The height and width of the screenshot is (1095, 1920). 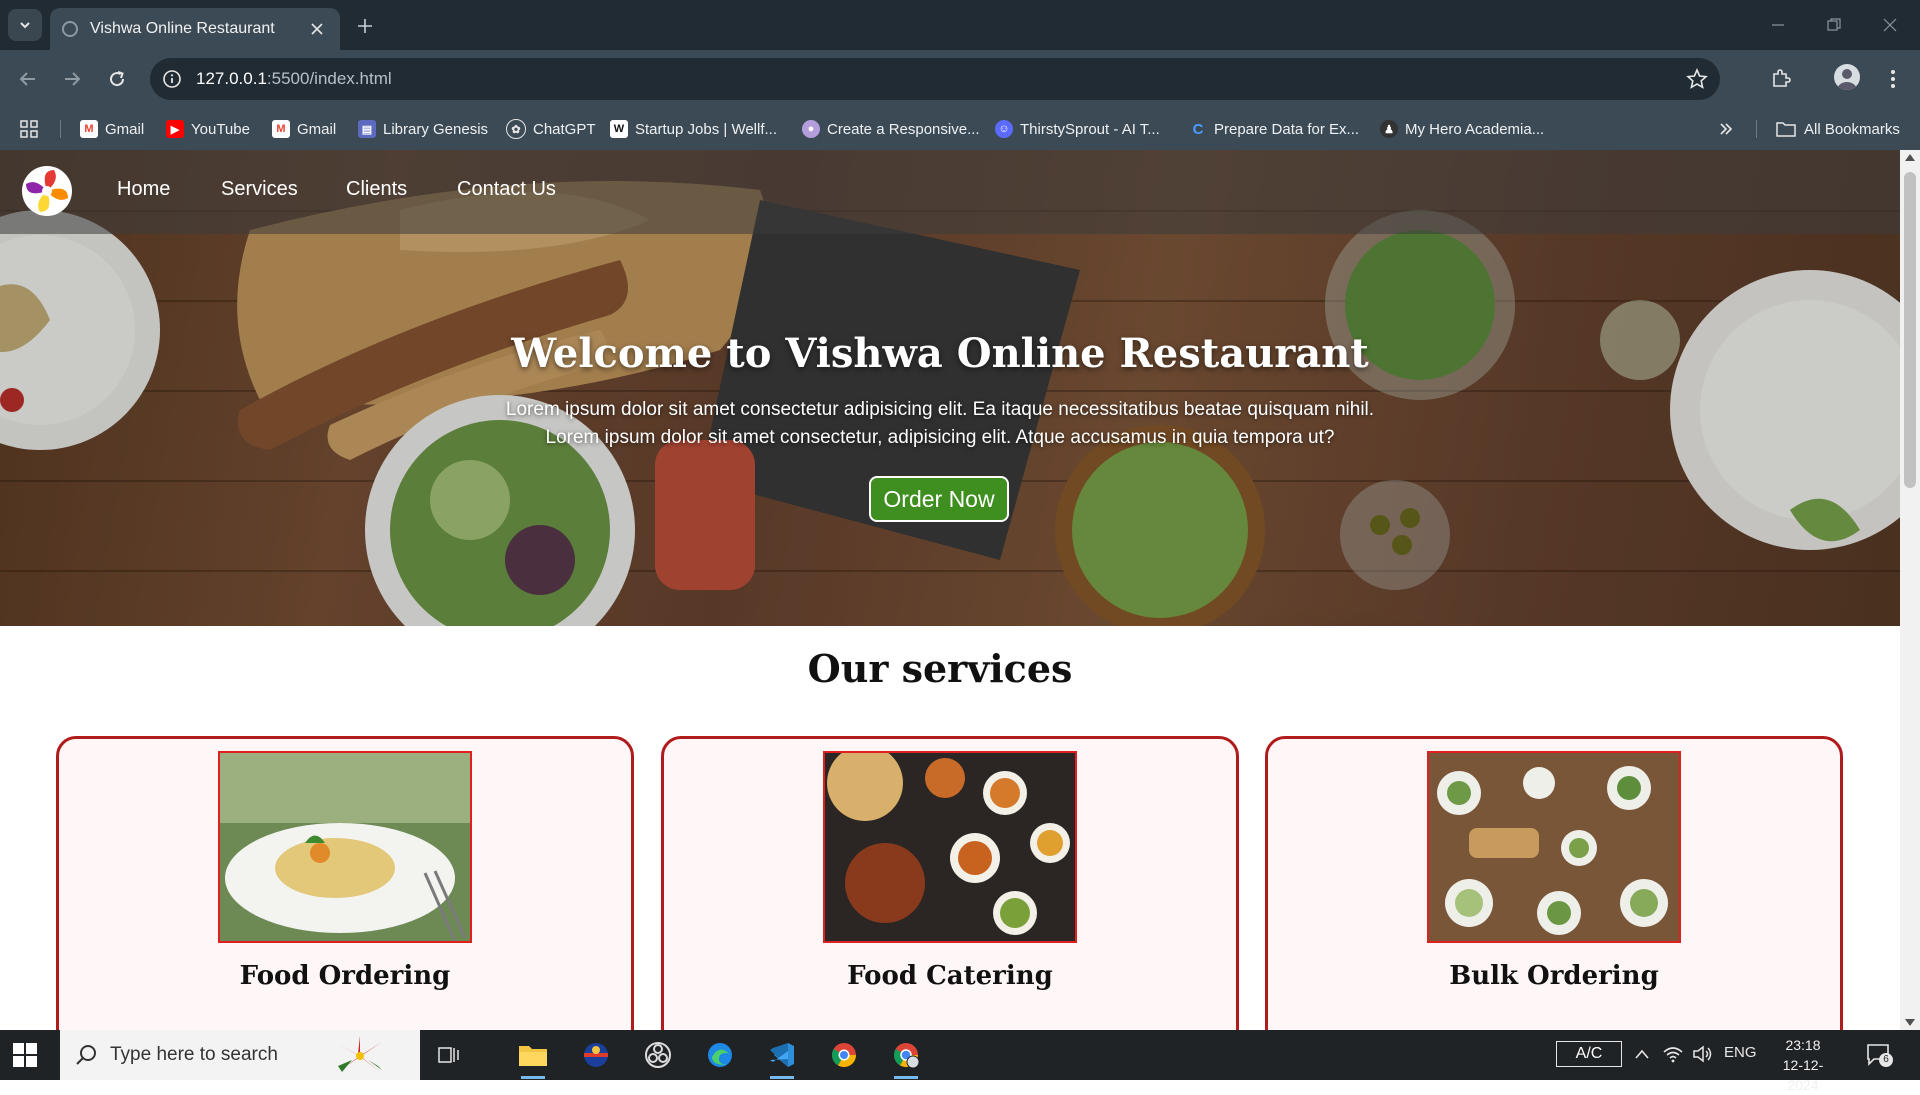 I want to click on nav-link-home: Home, so click(x=143, y=189).